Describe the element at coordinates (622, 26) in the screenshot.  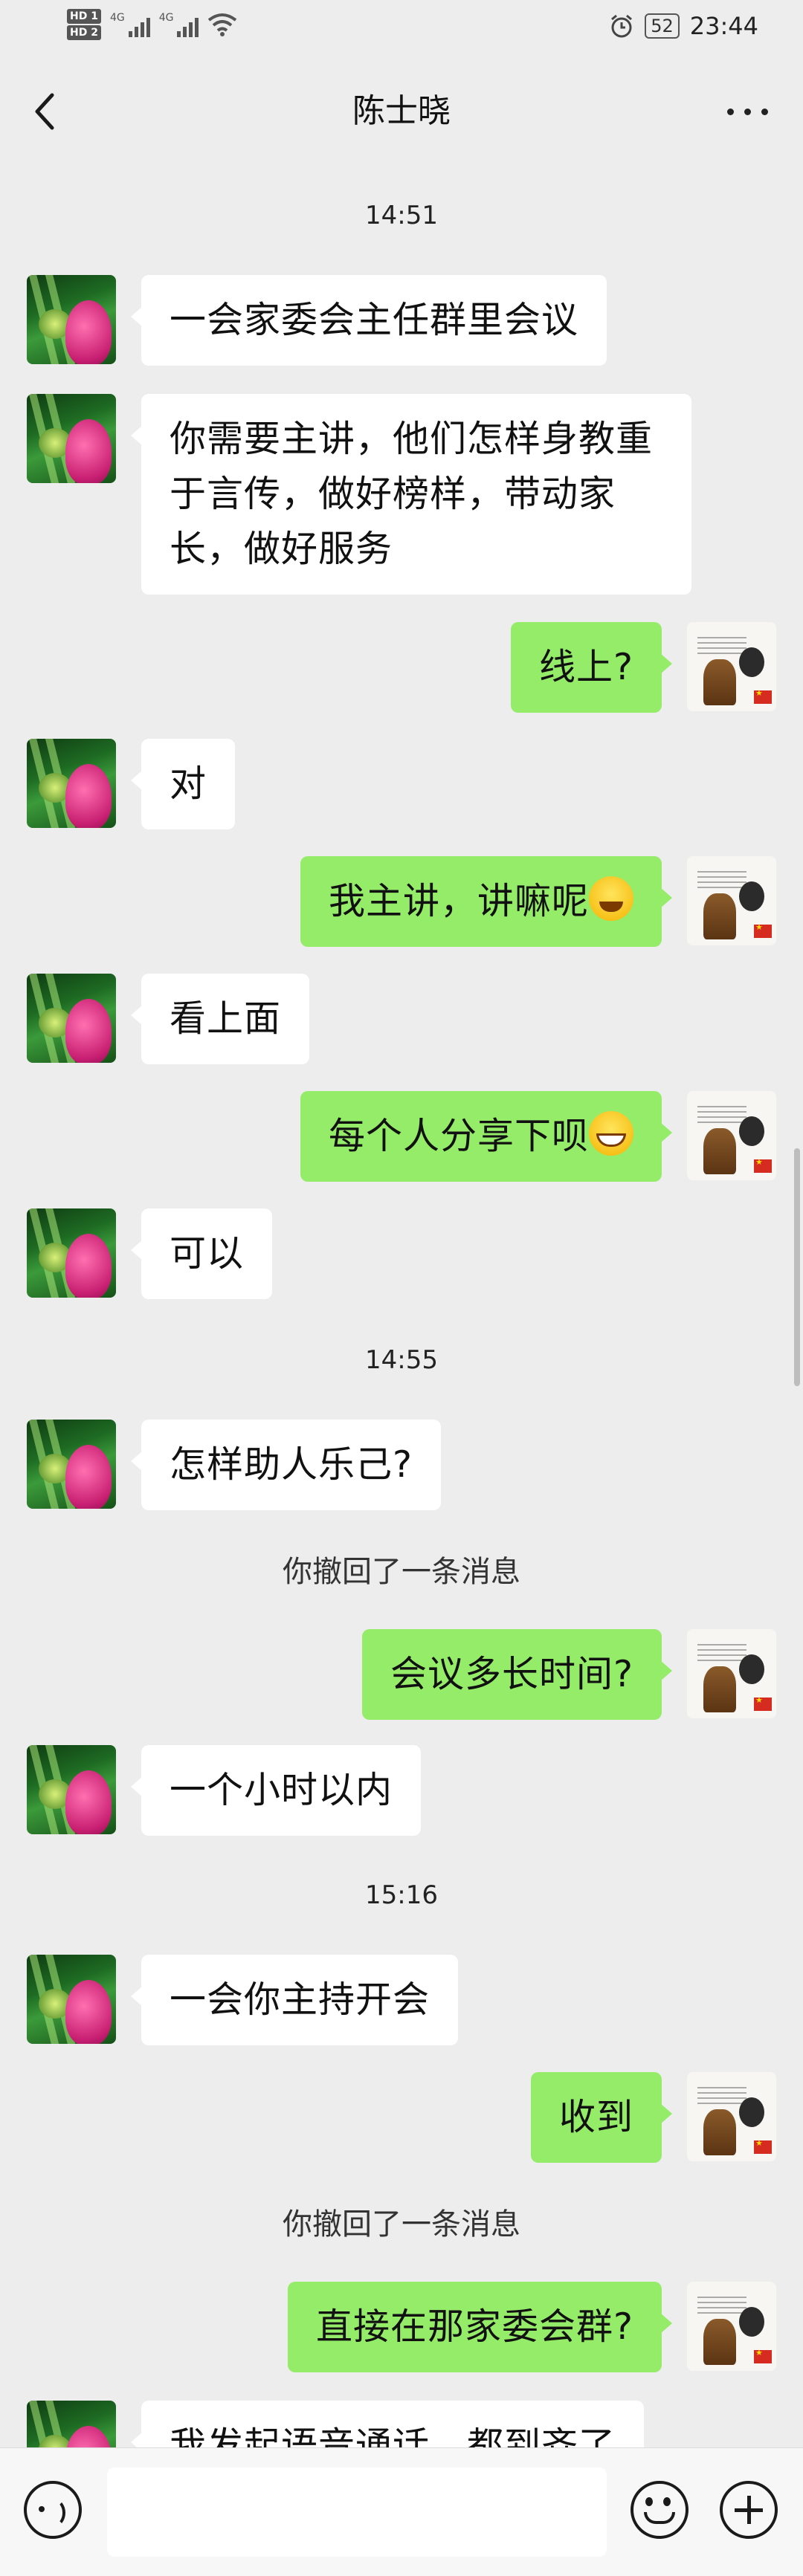
I see `alarm-icon` at that location.